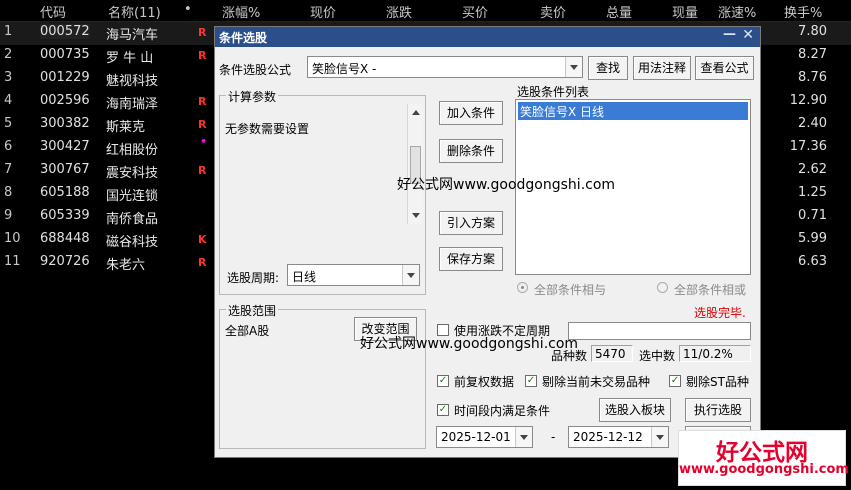  I want to click on params-group: 计算参数 无参数需要设置 选股周期: 日线, so click(322, 191).